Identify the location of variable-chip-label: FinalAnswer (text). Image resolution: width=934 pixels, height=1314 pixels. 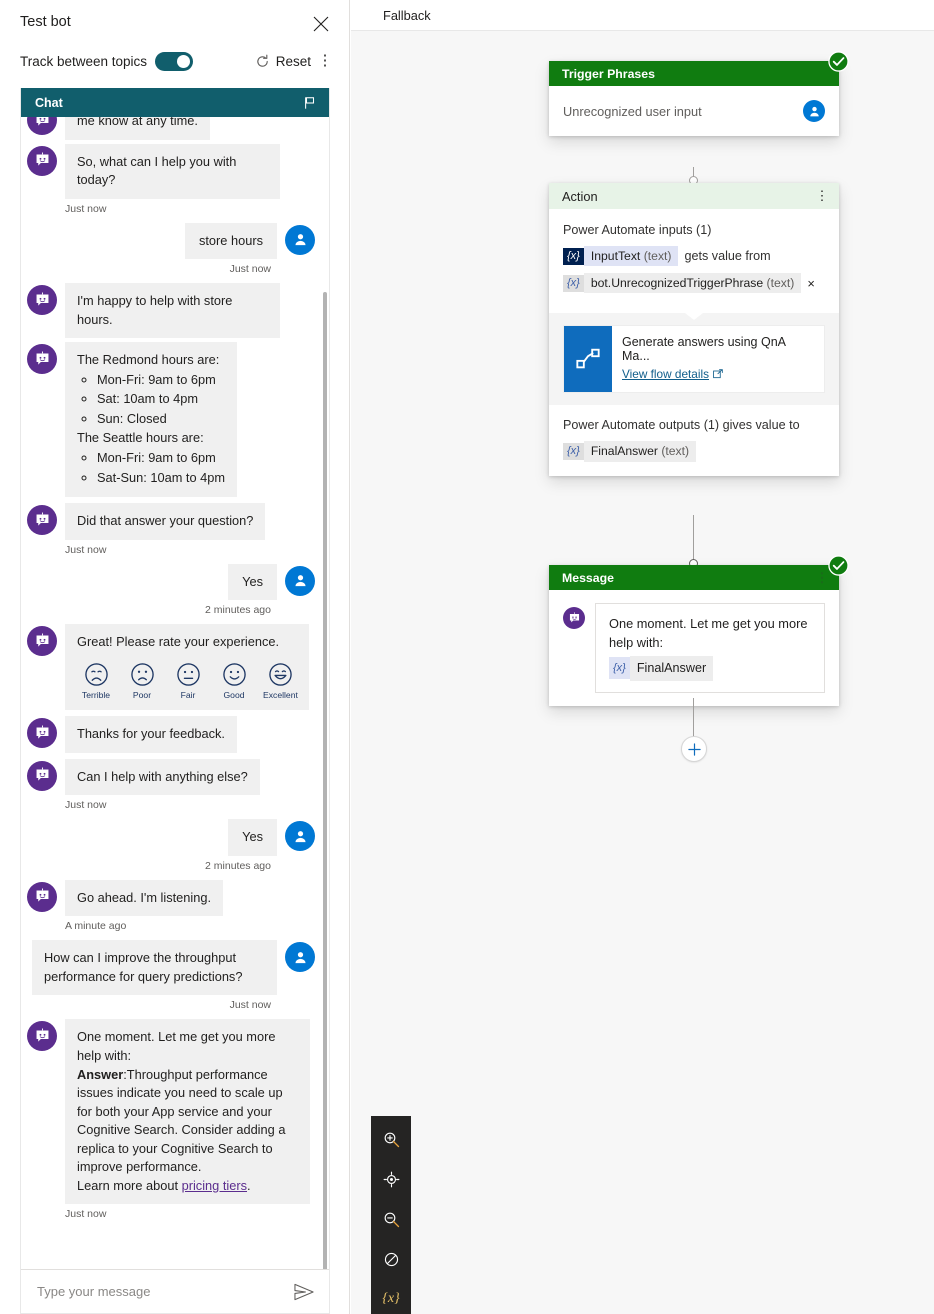
(640, 451).